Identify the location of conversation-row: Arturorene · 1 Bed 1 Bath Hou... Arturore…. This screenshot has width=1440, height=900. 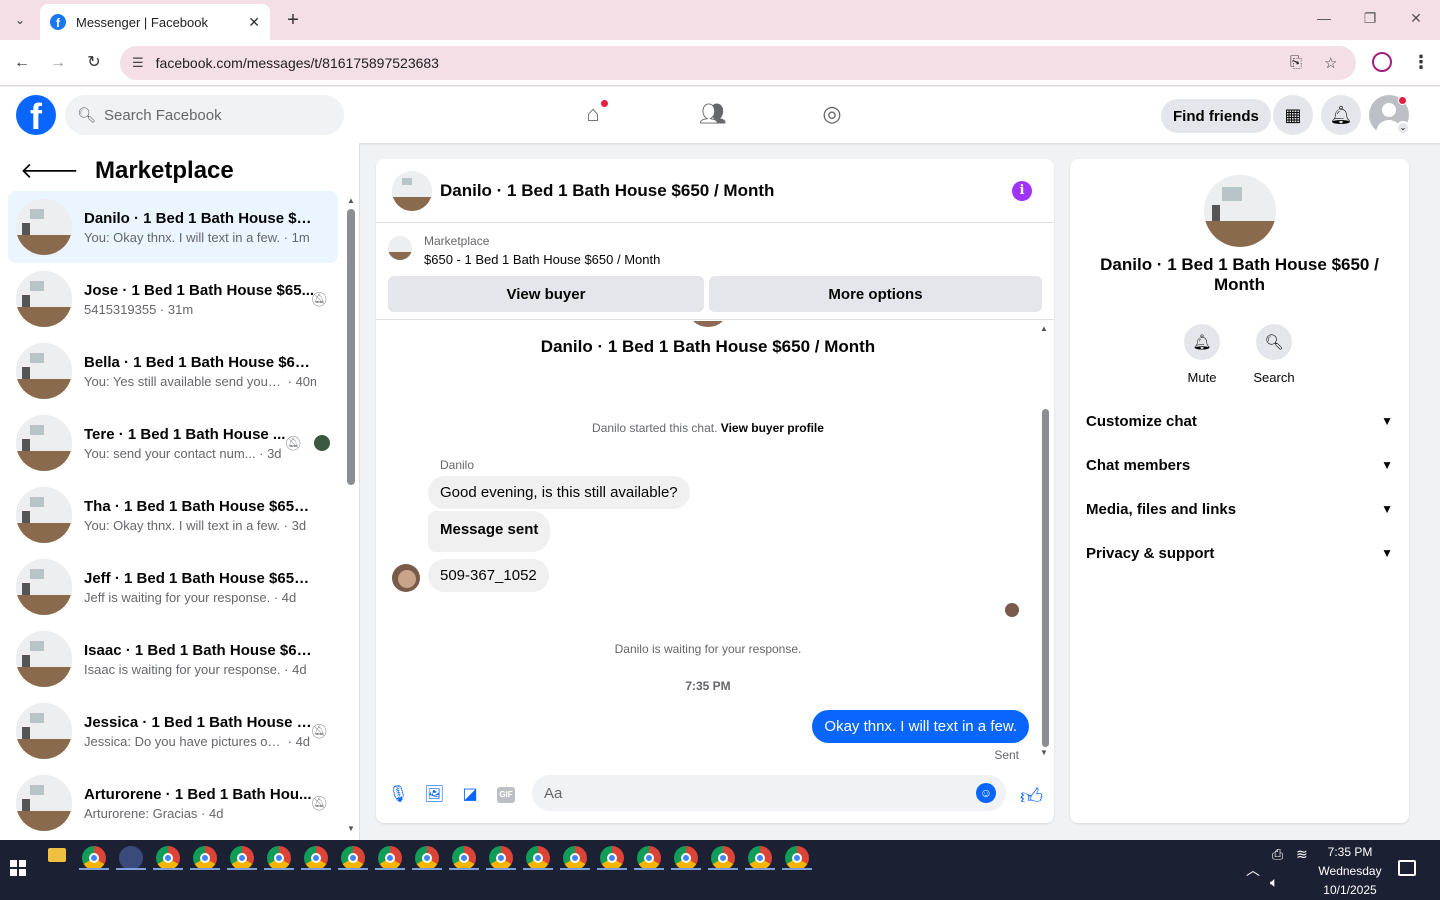
(173, 803).